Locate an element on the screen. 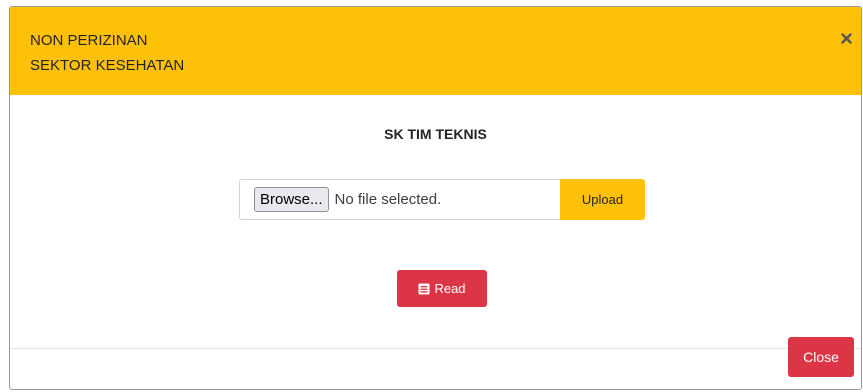 The width and height of the screenshot is (863, 392). upload-button: Upload is located at coordinates (602, 199).